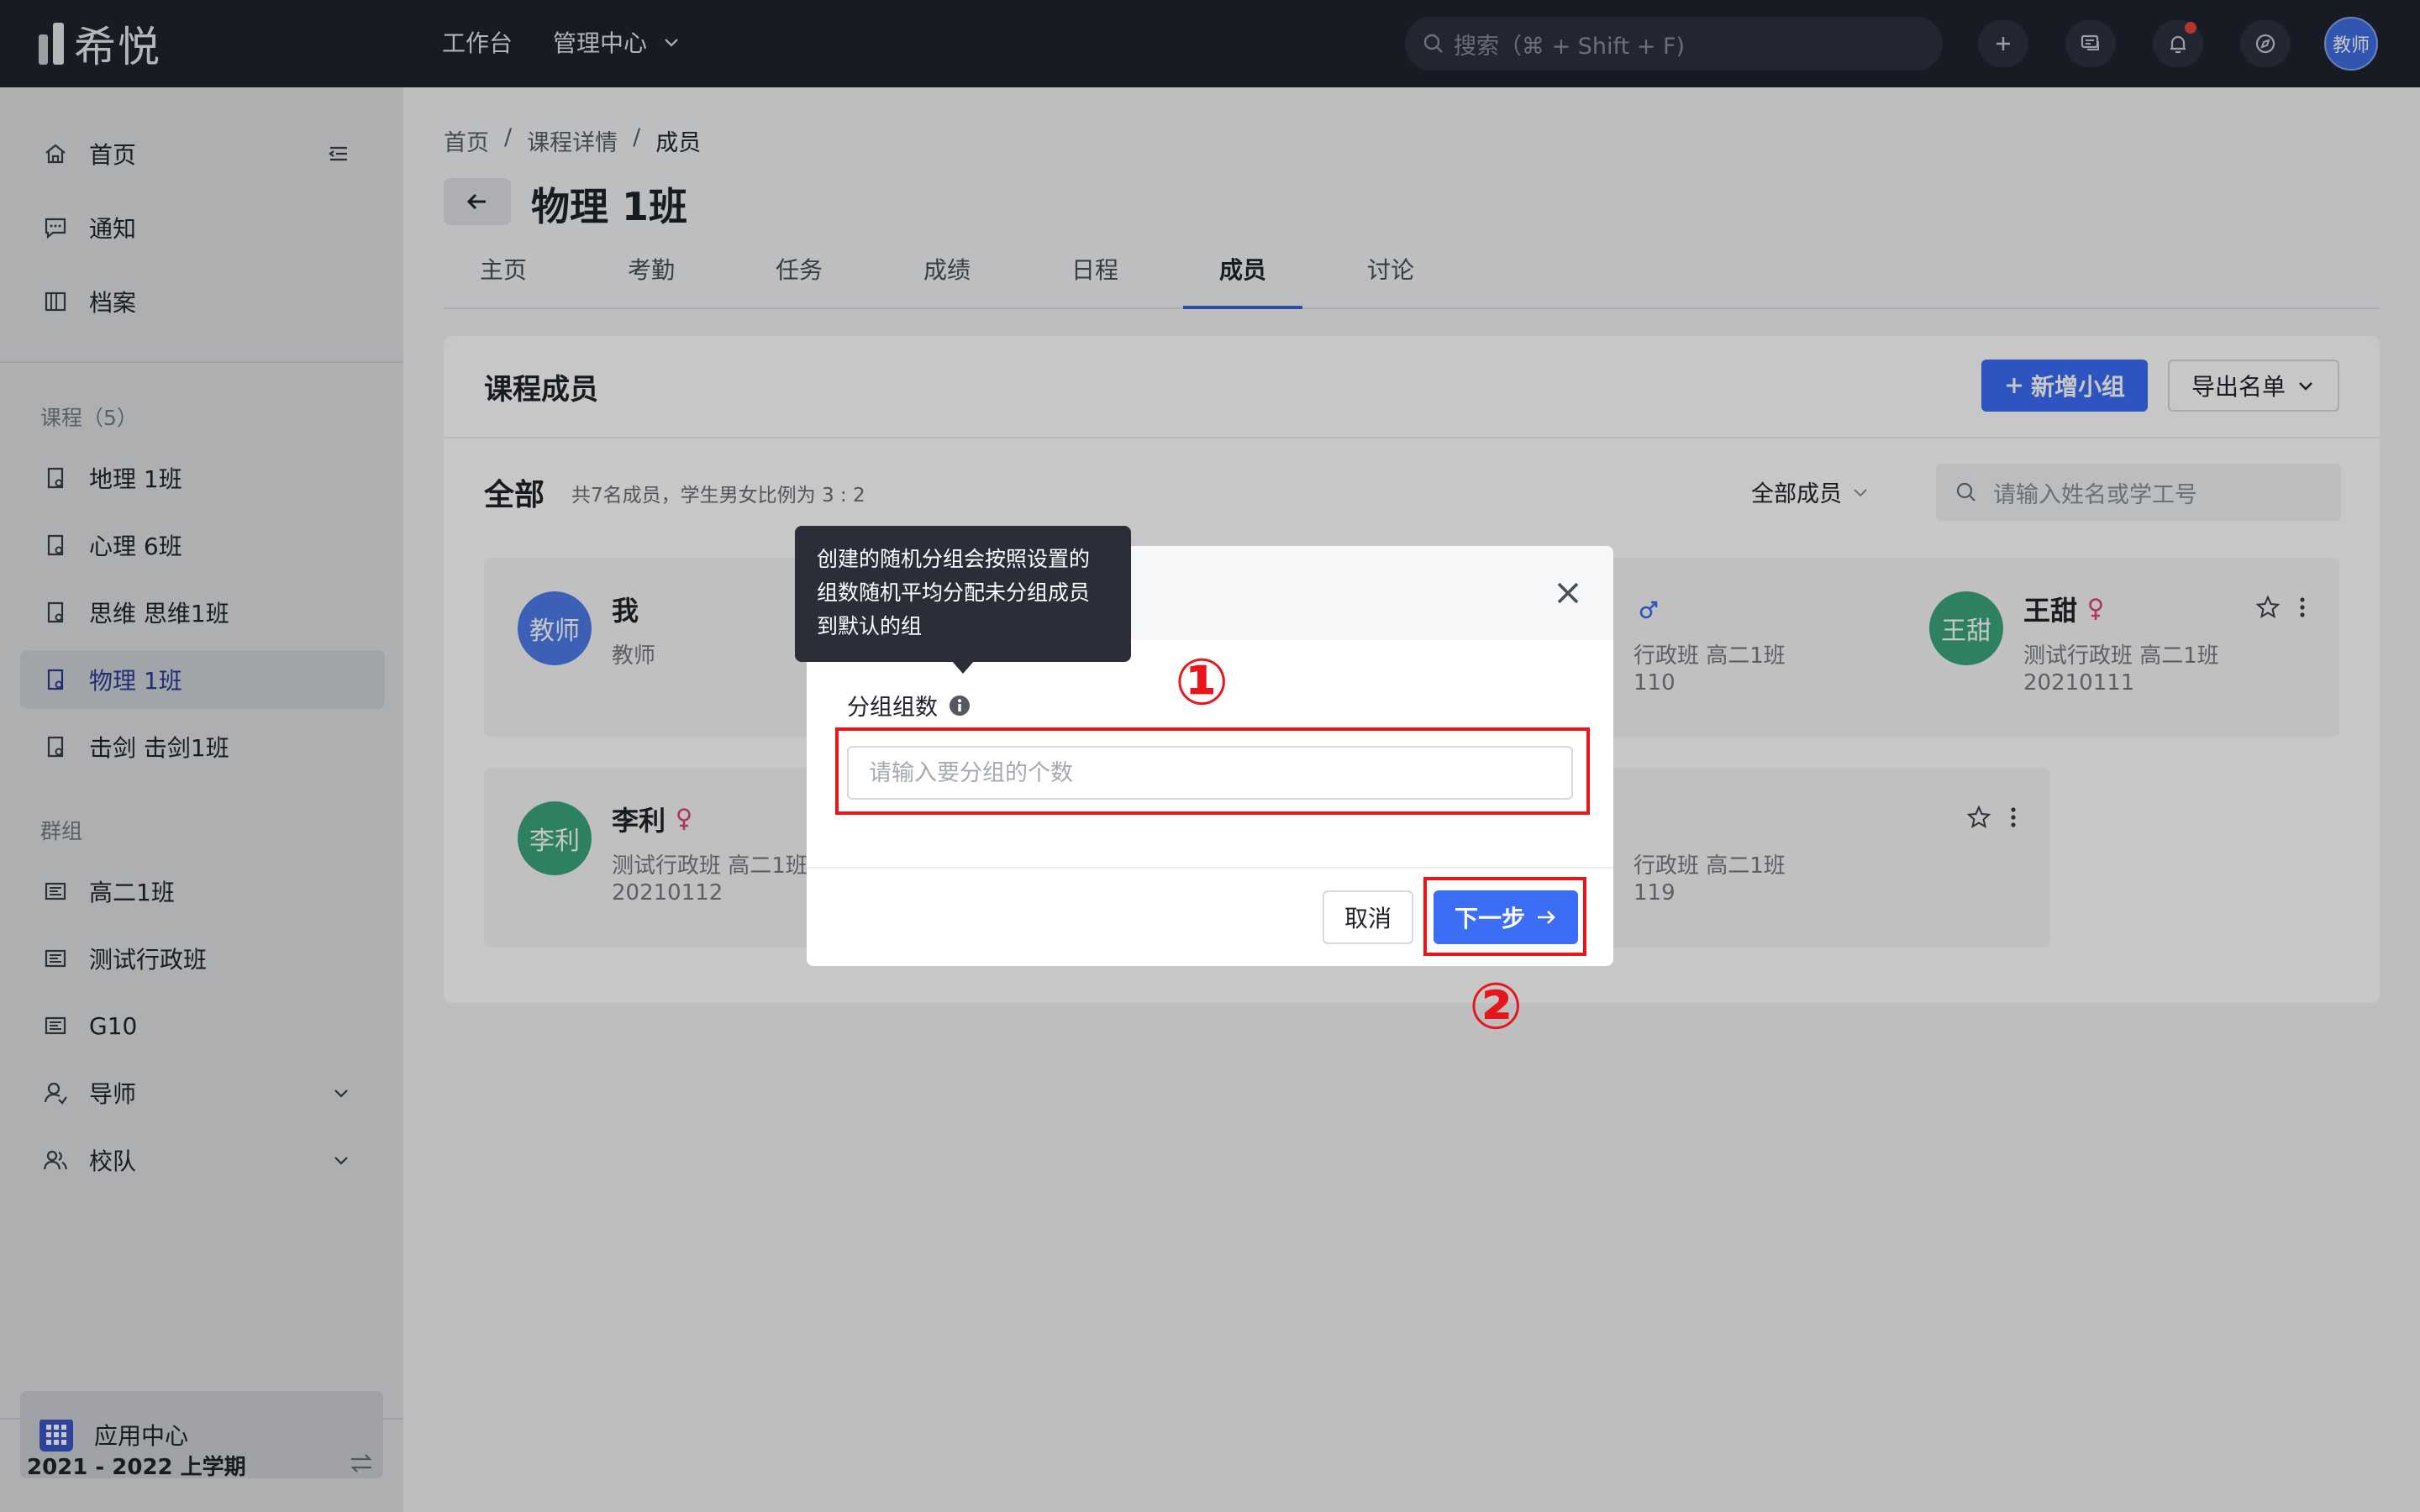  I want to click on close-button, so click(1568, 593).